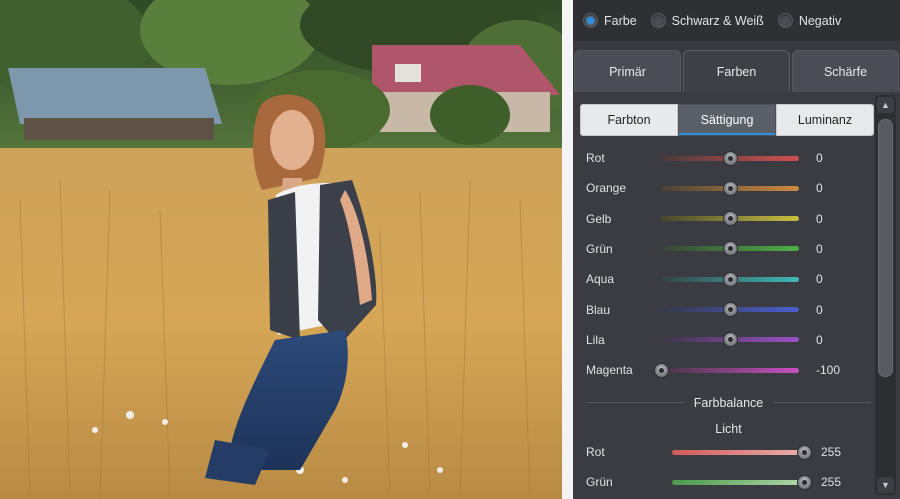 The image size is (900, 499). I want to click on slider-row-gelb: Gelb 0, so click(728, 219).